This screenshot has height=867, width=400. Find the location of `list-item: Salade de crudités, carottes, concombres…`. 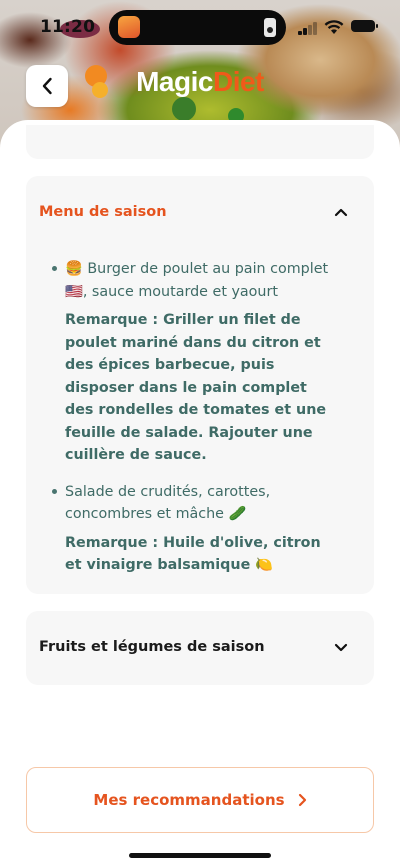

list-item: Salade de crudités, carottes, concombres… is located at coordinates (192, 529).